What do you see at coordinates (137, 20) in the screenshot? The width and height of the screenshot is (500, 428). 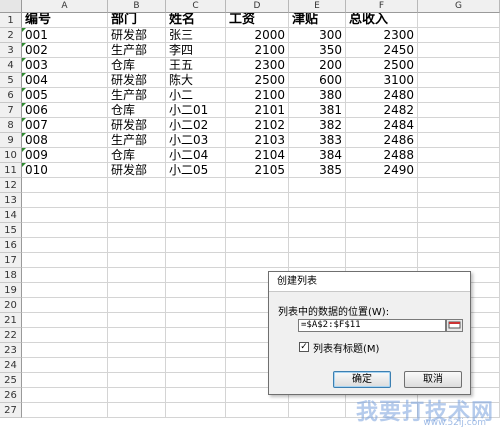 I see `cell: 部门` at bounding box center [137, 20].